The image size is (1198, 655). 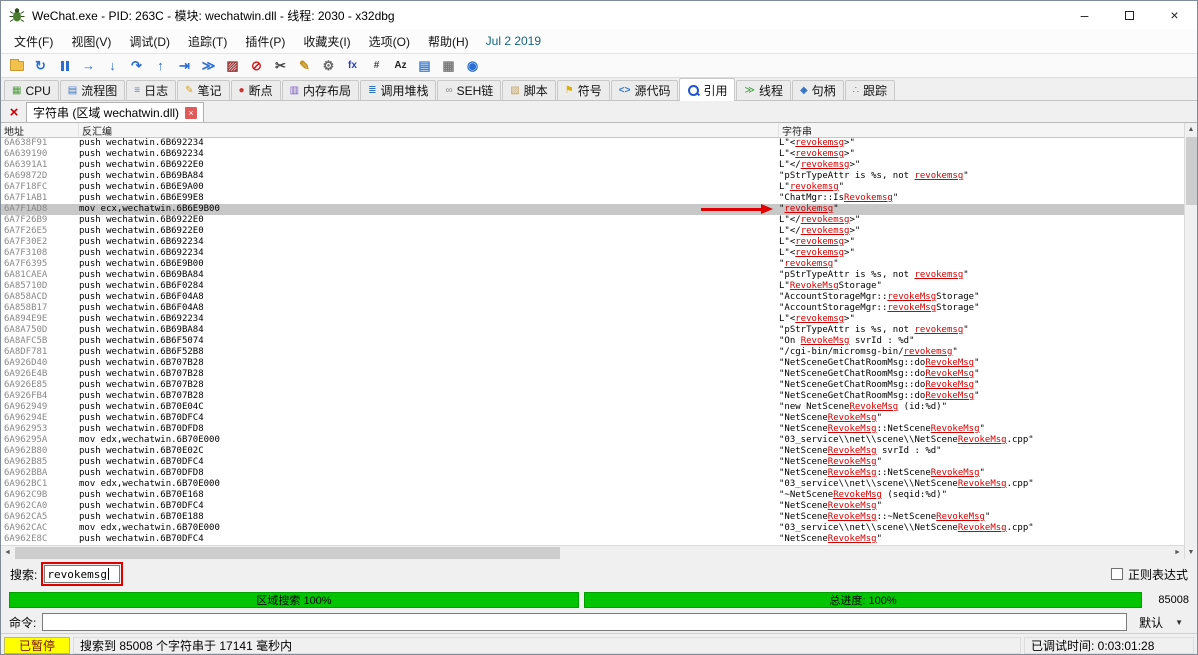 What do you see at coordinates (326, 41) in the screenshot?
I see `menu-item: 收藏夹(I)` at bounding box center [326, 41].